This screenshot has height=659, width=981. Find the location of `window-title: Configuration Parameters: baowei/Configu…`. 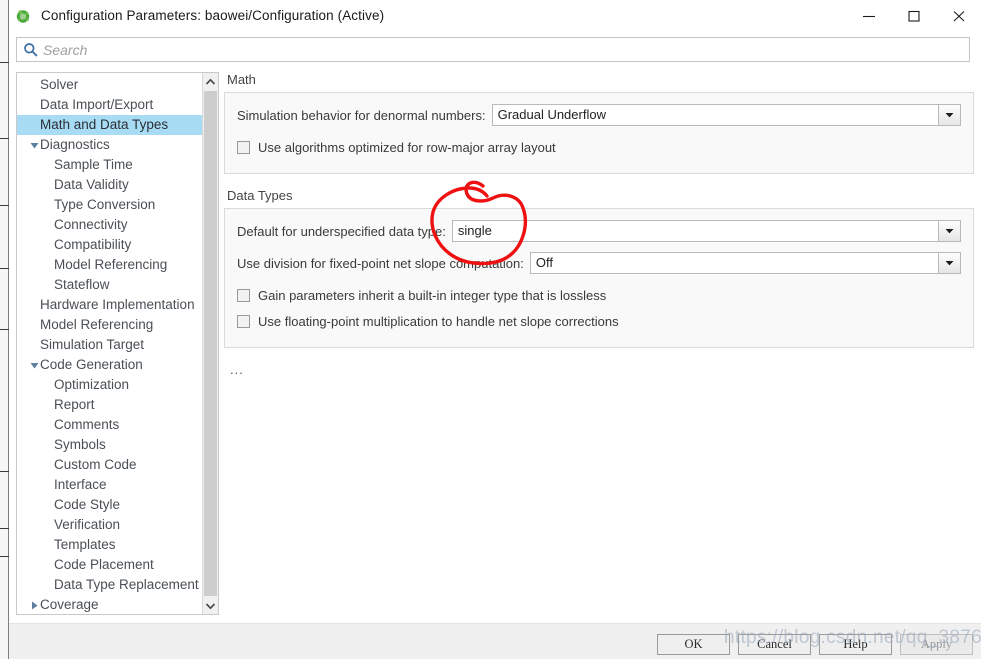

window-title: Configuration Parameters: baowei/Configu… is located at coordinates (213, 15).